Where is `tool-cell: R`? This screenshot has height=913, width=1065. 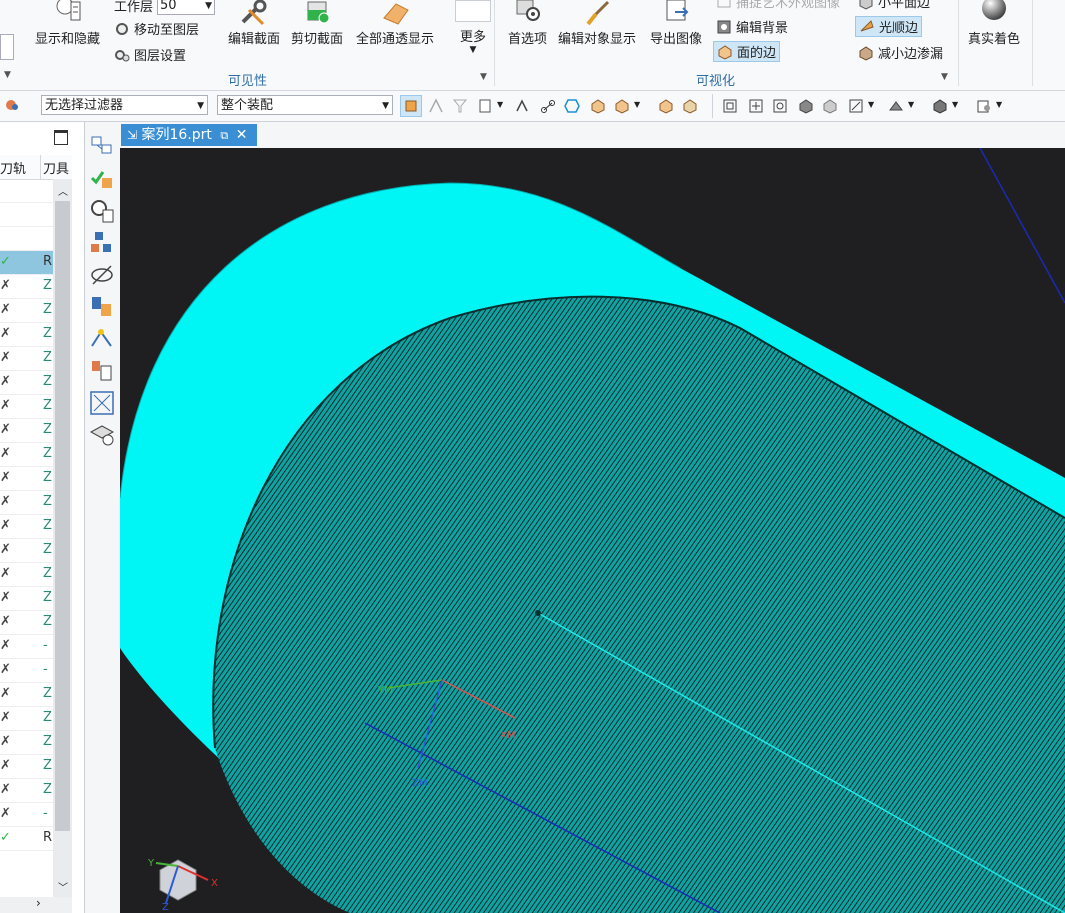 tool-cell: R is located at coordinates (48, 837).